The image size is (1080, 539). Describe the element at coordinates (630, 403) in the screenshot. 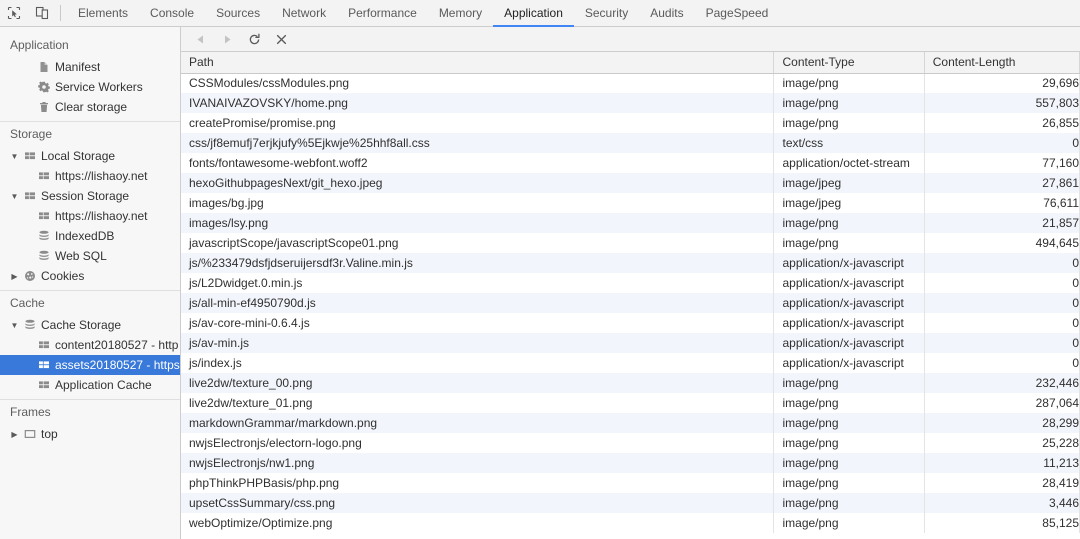

I see `table-row: live2dw/texture_01.png image/png 287,064` at that location.